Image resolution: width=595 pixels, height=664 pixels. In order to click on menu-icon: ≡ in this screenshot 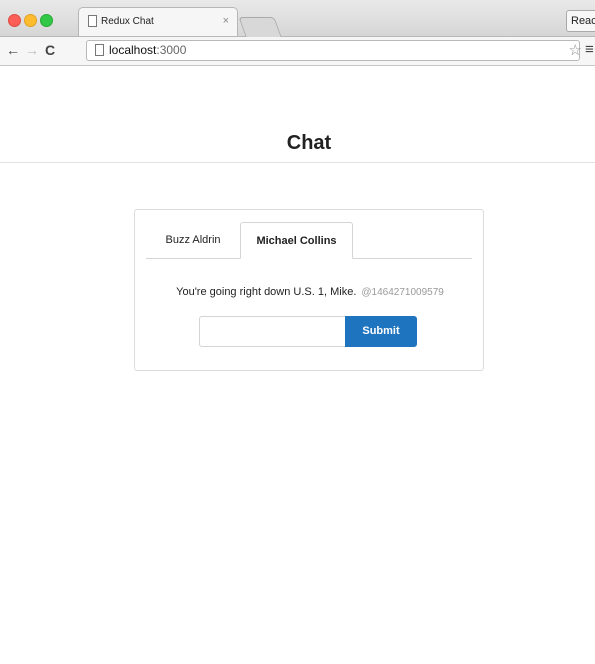, I will do `click(589, 49)`.